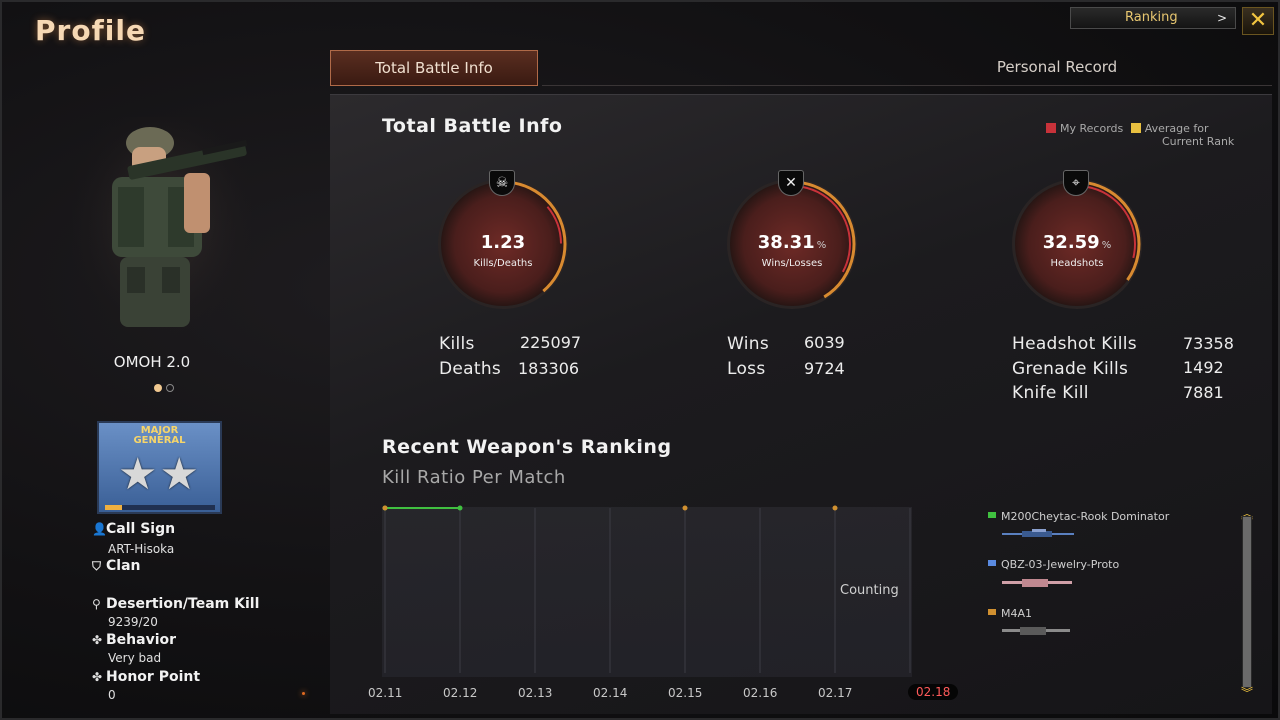 The image size is (1280, 720). What do you see at coordinates (457, 344) in the screenshot?
I see `kills-label: Kills` at bounding box center [457, 344].